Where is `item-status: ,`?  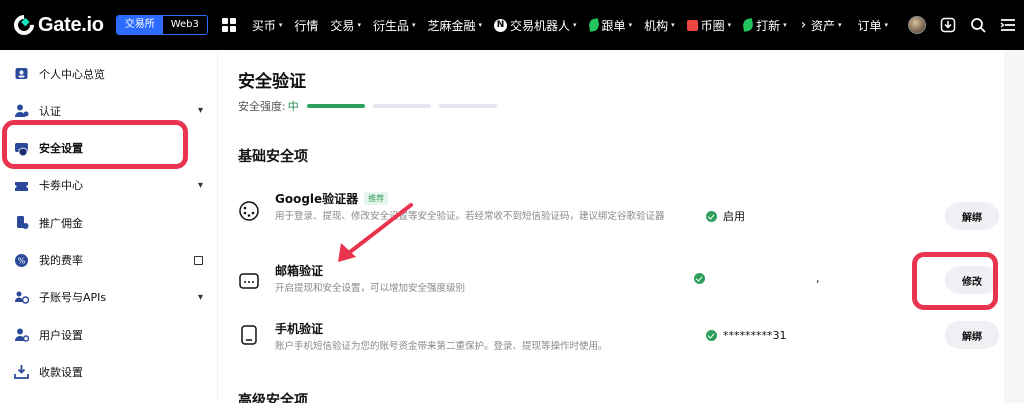
item-status: , is located at coordinates (757, 278).